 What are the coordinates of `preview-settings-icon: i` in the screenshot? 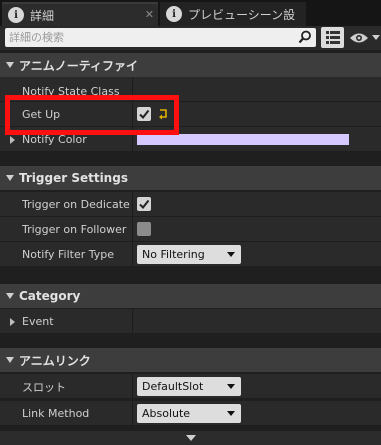 It's located at (174, 14).